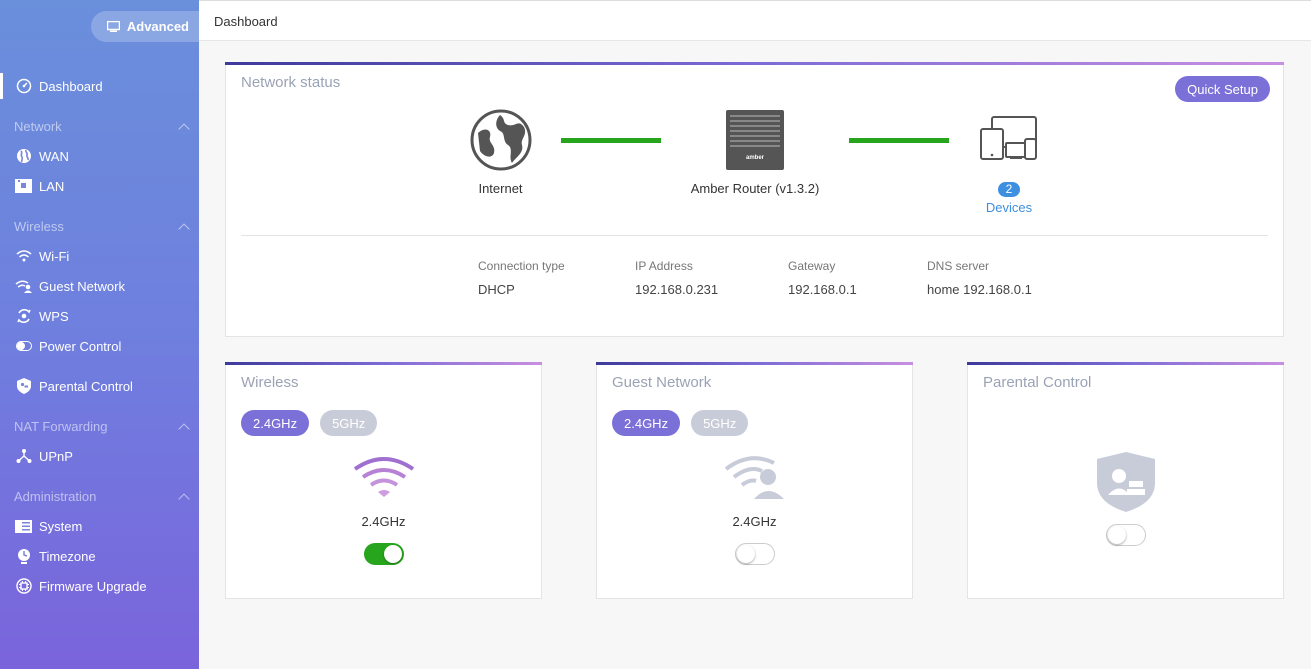 Image resolution: width=1311 pixels, height=669 pixels. What do you see at coordinates (899, 140) in the screenshot?
I see `devices-link-line` at bounding box center [899, 140].